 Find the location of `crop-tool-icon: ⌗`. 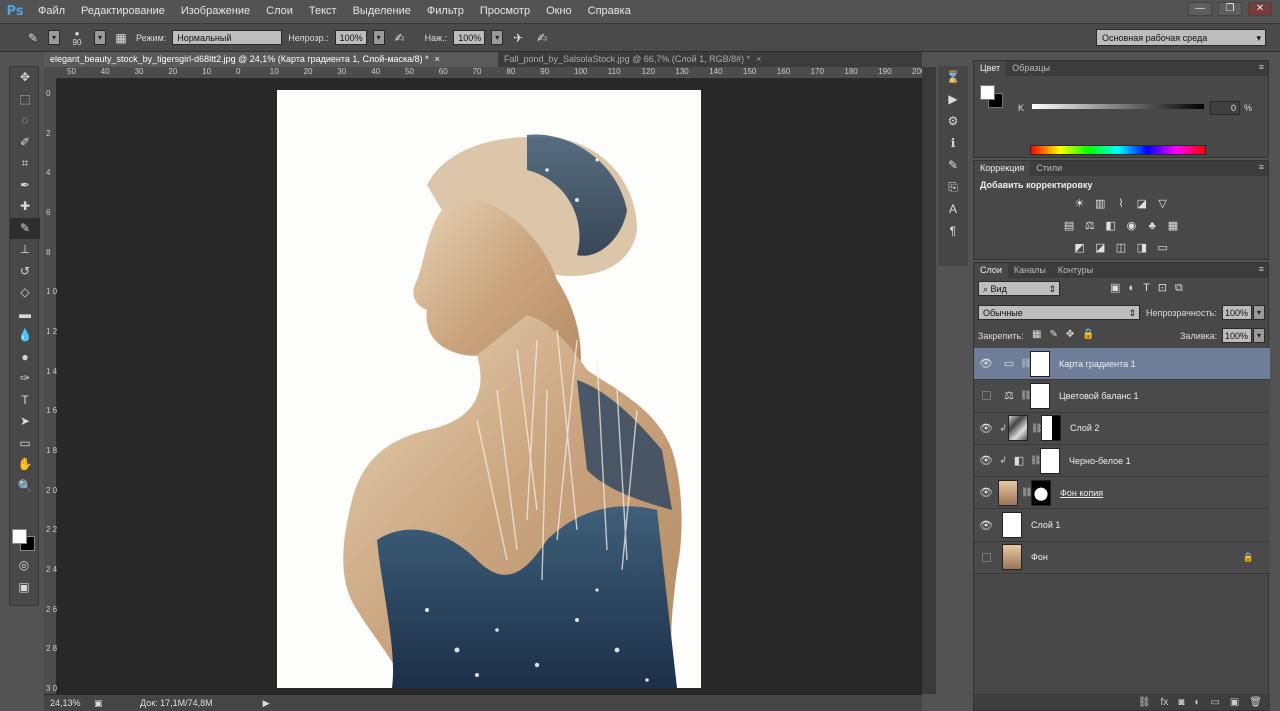

crop-tool-icon: ⌗ is located at coordinates (25, 164).